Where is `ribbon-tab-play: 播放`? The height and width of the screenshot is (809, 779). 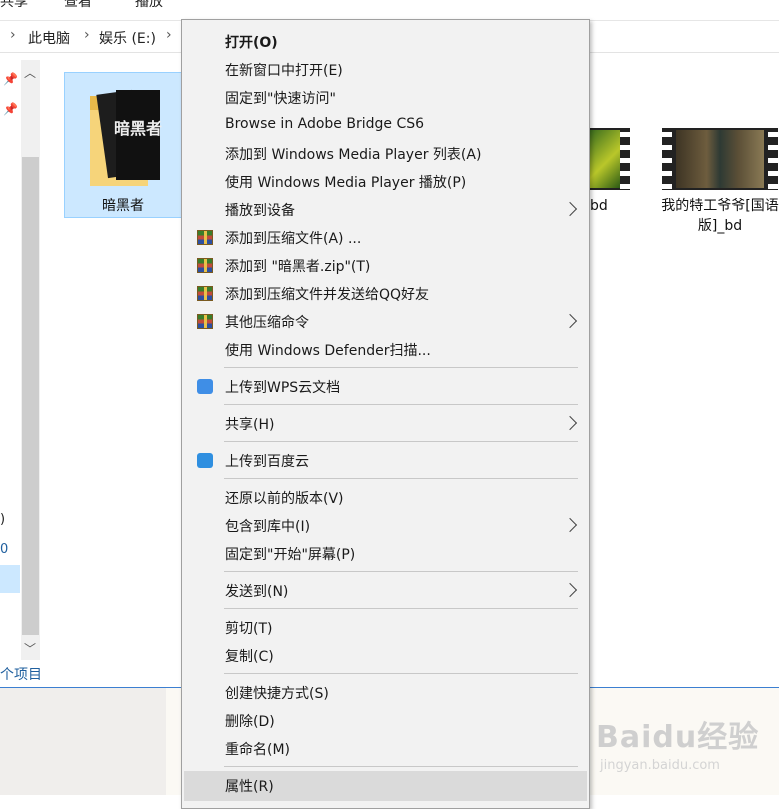
ribbon-tab-play: 播放 is located at coordinates (149, 5).